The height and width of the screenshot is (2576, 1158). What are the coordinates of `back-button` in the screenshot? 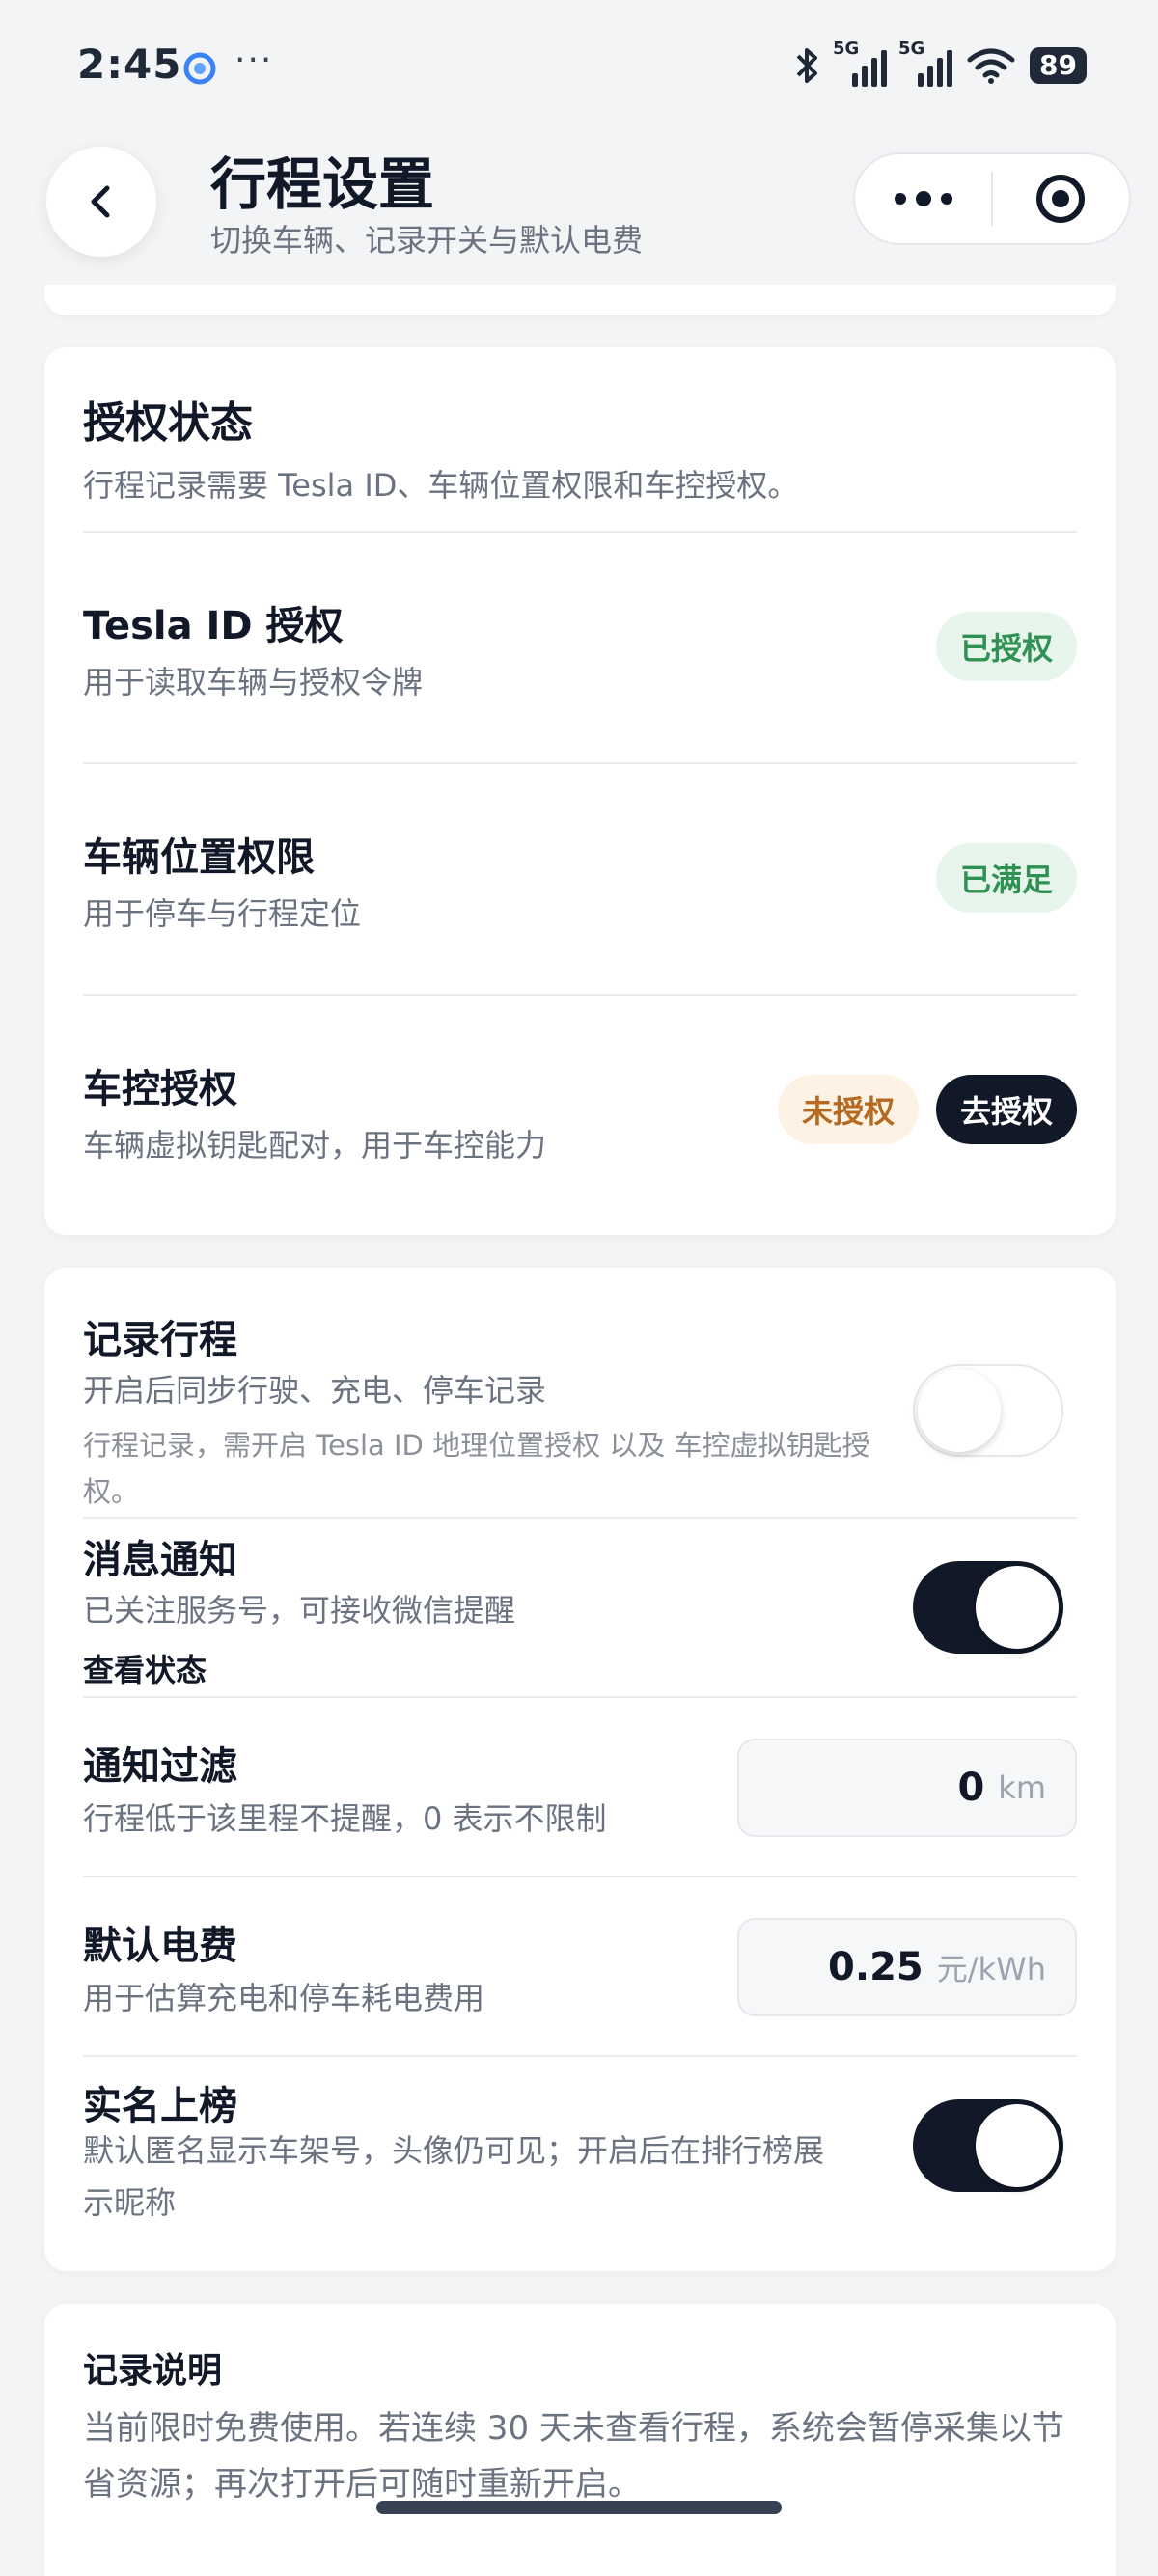 It's located at (101, 202).